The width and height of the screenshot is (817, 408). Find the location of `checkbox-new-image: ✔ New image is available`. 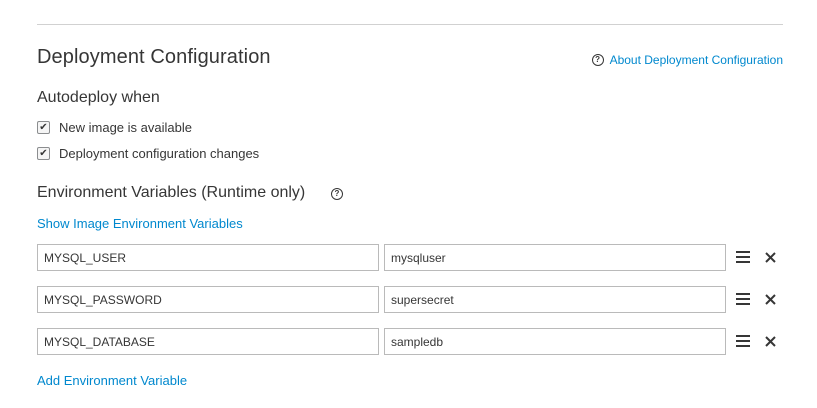

checkbox-new-image: ✔ New image is available is located at coordinates (114, 127).